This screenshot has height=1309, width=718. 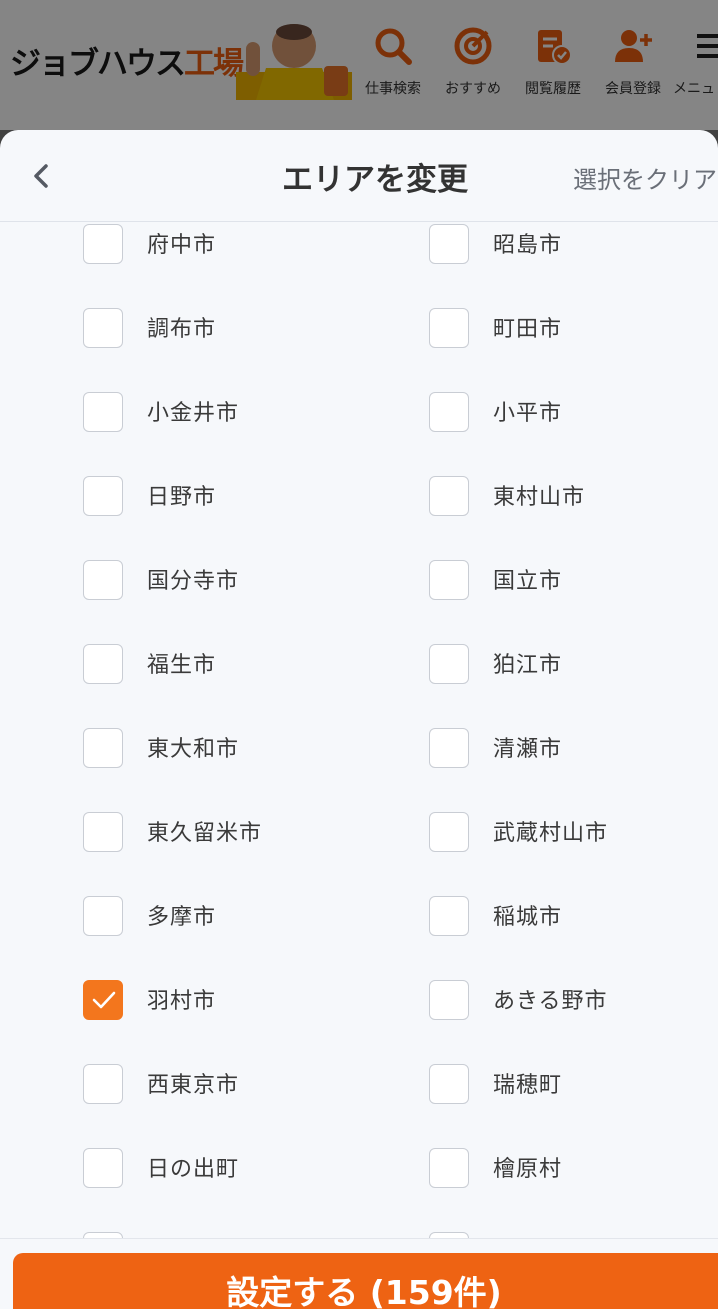 What do you see at coordinates (551, 833) in the screenshot?
I see `area-label: 武蔵村山市` at bounding box center [551, 833].